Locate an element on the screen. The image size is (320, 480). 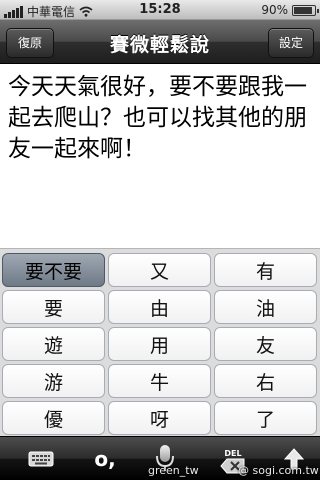
keyboard-button is located at coordinates (41, 458).